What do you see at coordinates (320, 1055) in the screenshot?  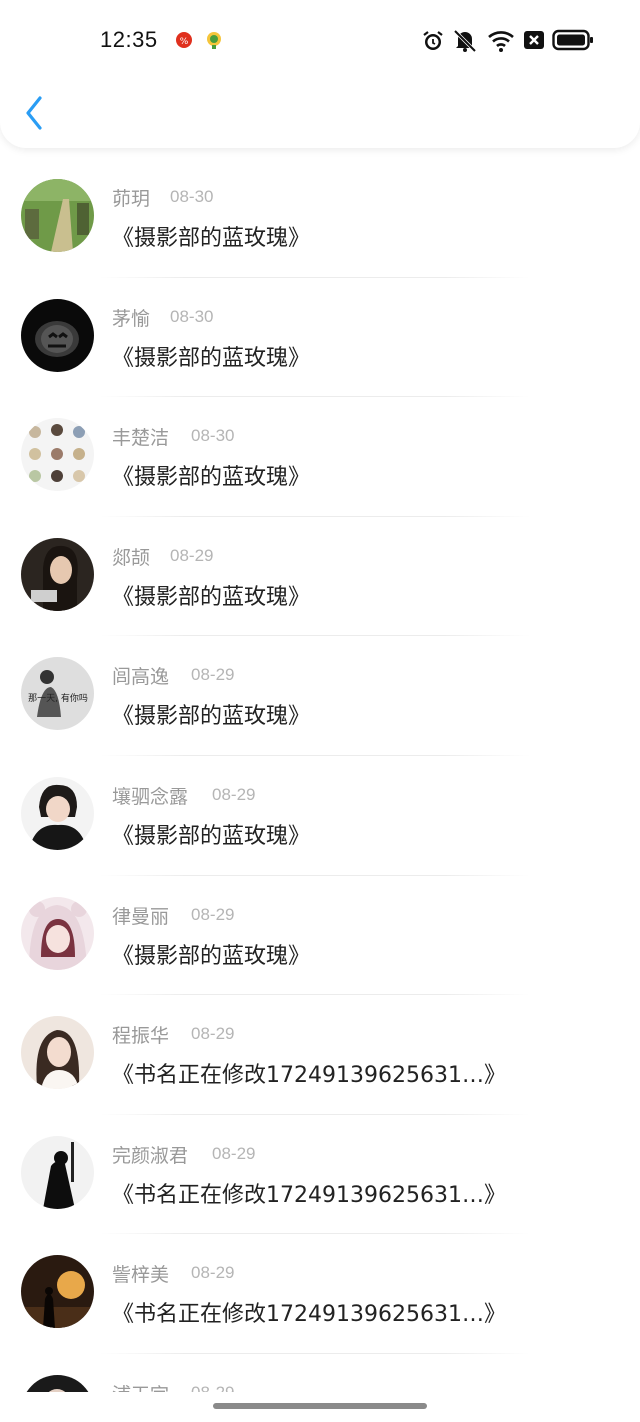 I see `list-item: 程振华 08-29 《书名正在修改17249139625631…》` at bounding box center [320, 1055].